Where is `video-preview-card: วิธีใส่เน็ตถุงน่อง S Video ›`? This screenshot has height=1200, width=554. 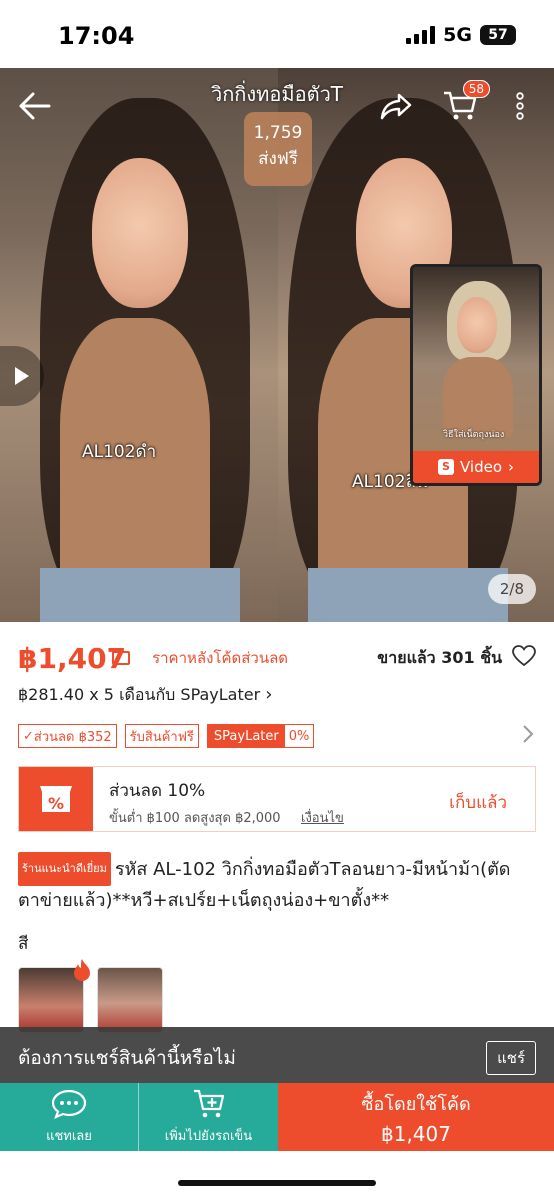
video-preview-card: วิธีใส่เน็ตถุงน่อง S Video › is located at coordinates (476, 375).